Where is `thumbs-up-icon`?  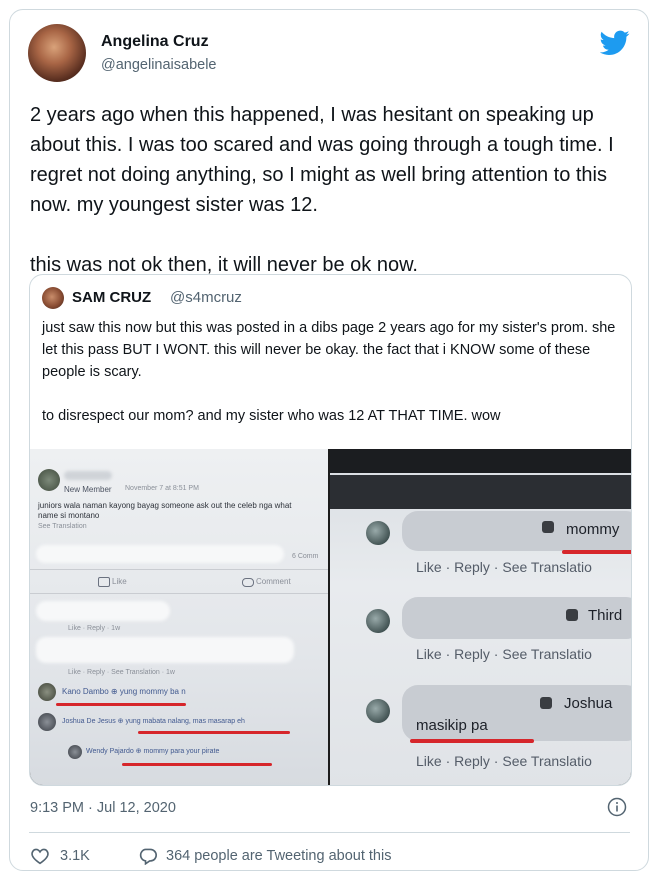
thumbs-up-icon is located at coordinates (104, 582).